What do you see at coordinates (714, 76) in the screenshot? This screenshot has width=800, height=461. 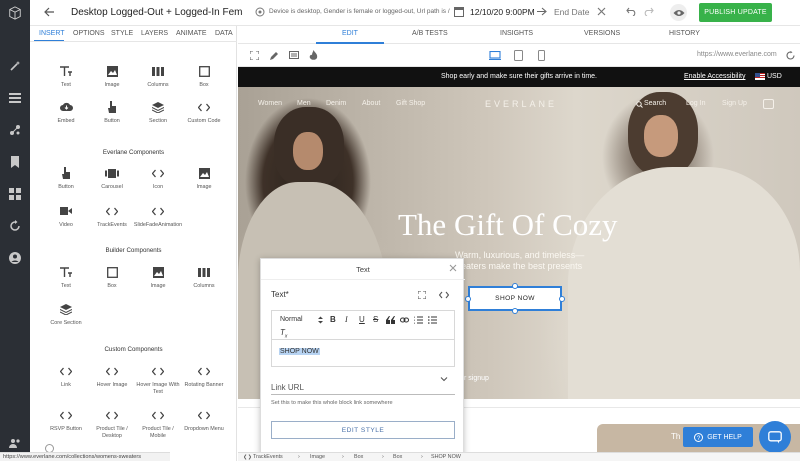 I see `accessibility-link: Enable Accessibility` at bounding box center [714, 76].